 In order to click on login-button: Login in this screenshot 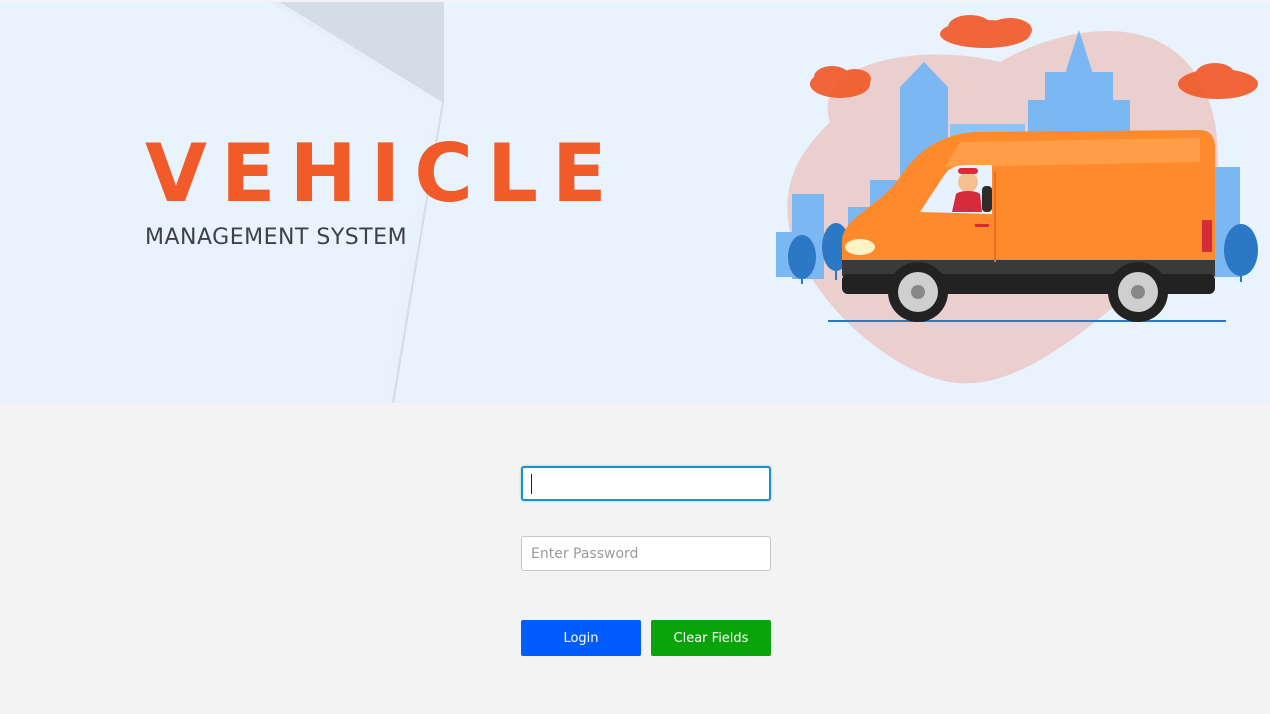, I will do `click(581, 638)`.